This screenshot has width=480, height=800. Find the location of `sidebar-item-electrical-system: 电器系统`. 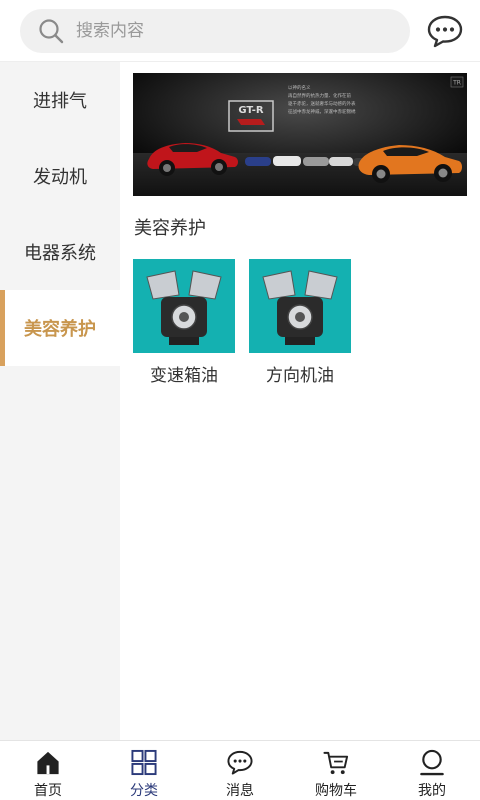

sidebar-item-electrical-system: 电器系统 is located at coordinates (60, 252).